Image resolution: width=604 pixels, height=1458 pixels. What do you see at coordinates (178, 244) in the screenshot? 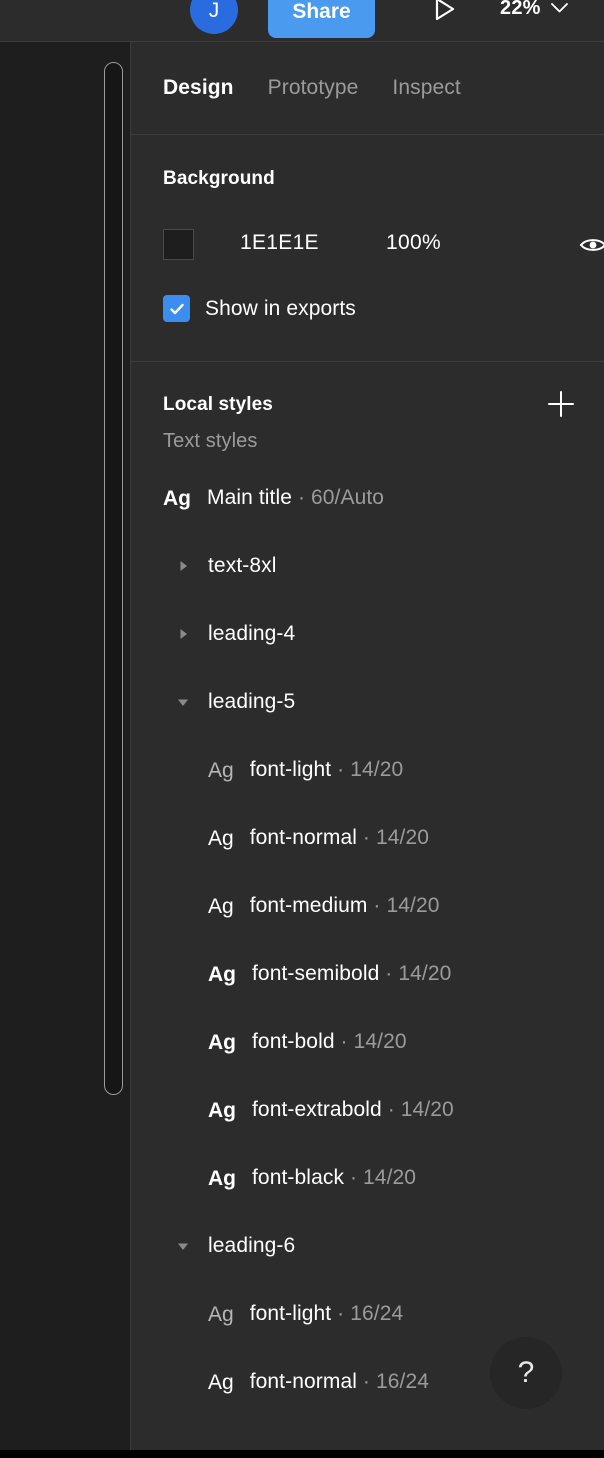
I see `background-color-swatch` at bounding box center [178, 244].